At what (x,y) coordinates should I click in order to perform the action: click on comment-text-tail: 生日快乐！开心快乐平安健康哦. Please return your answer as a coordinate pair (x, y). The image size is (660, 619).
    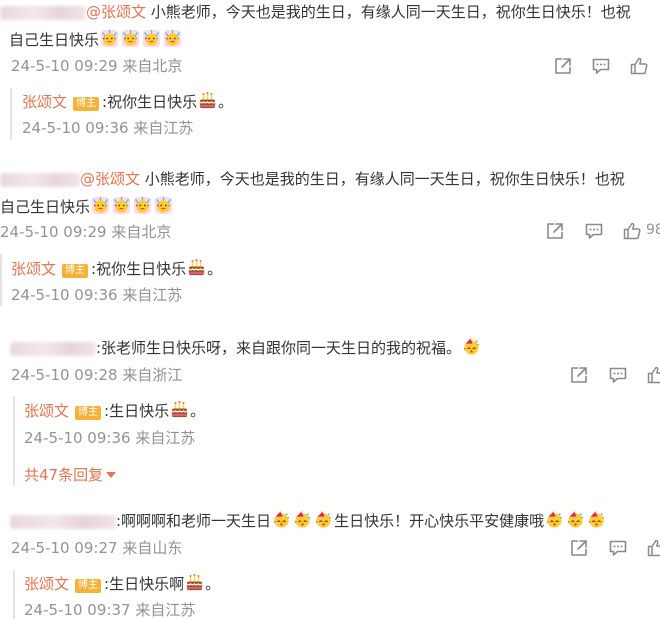
    Looking at the image, I should click on (439, 521).